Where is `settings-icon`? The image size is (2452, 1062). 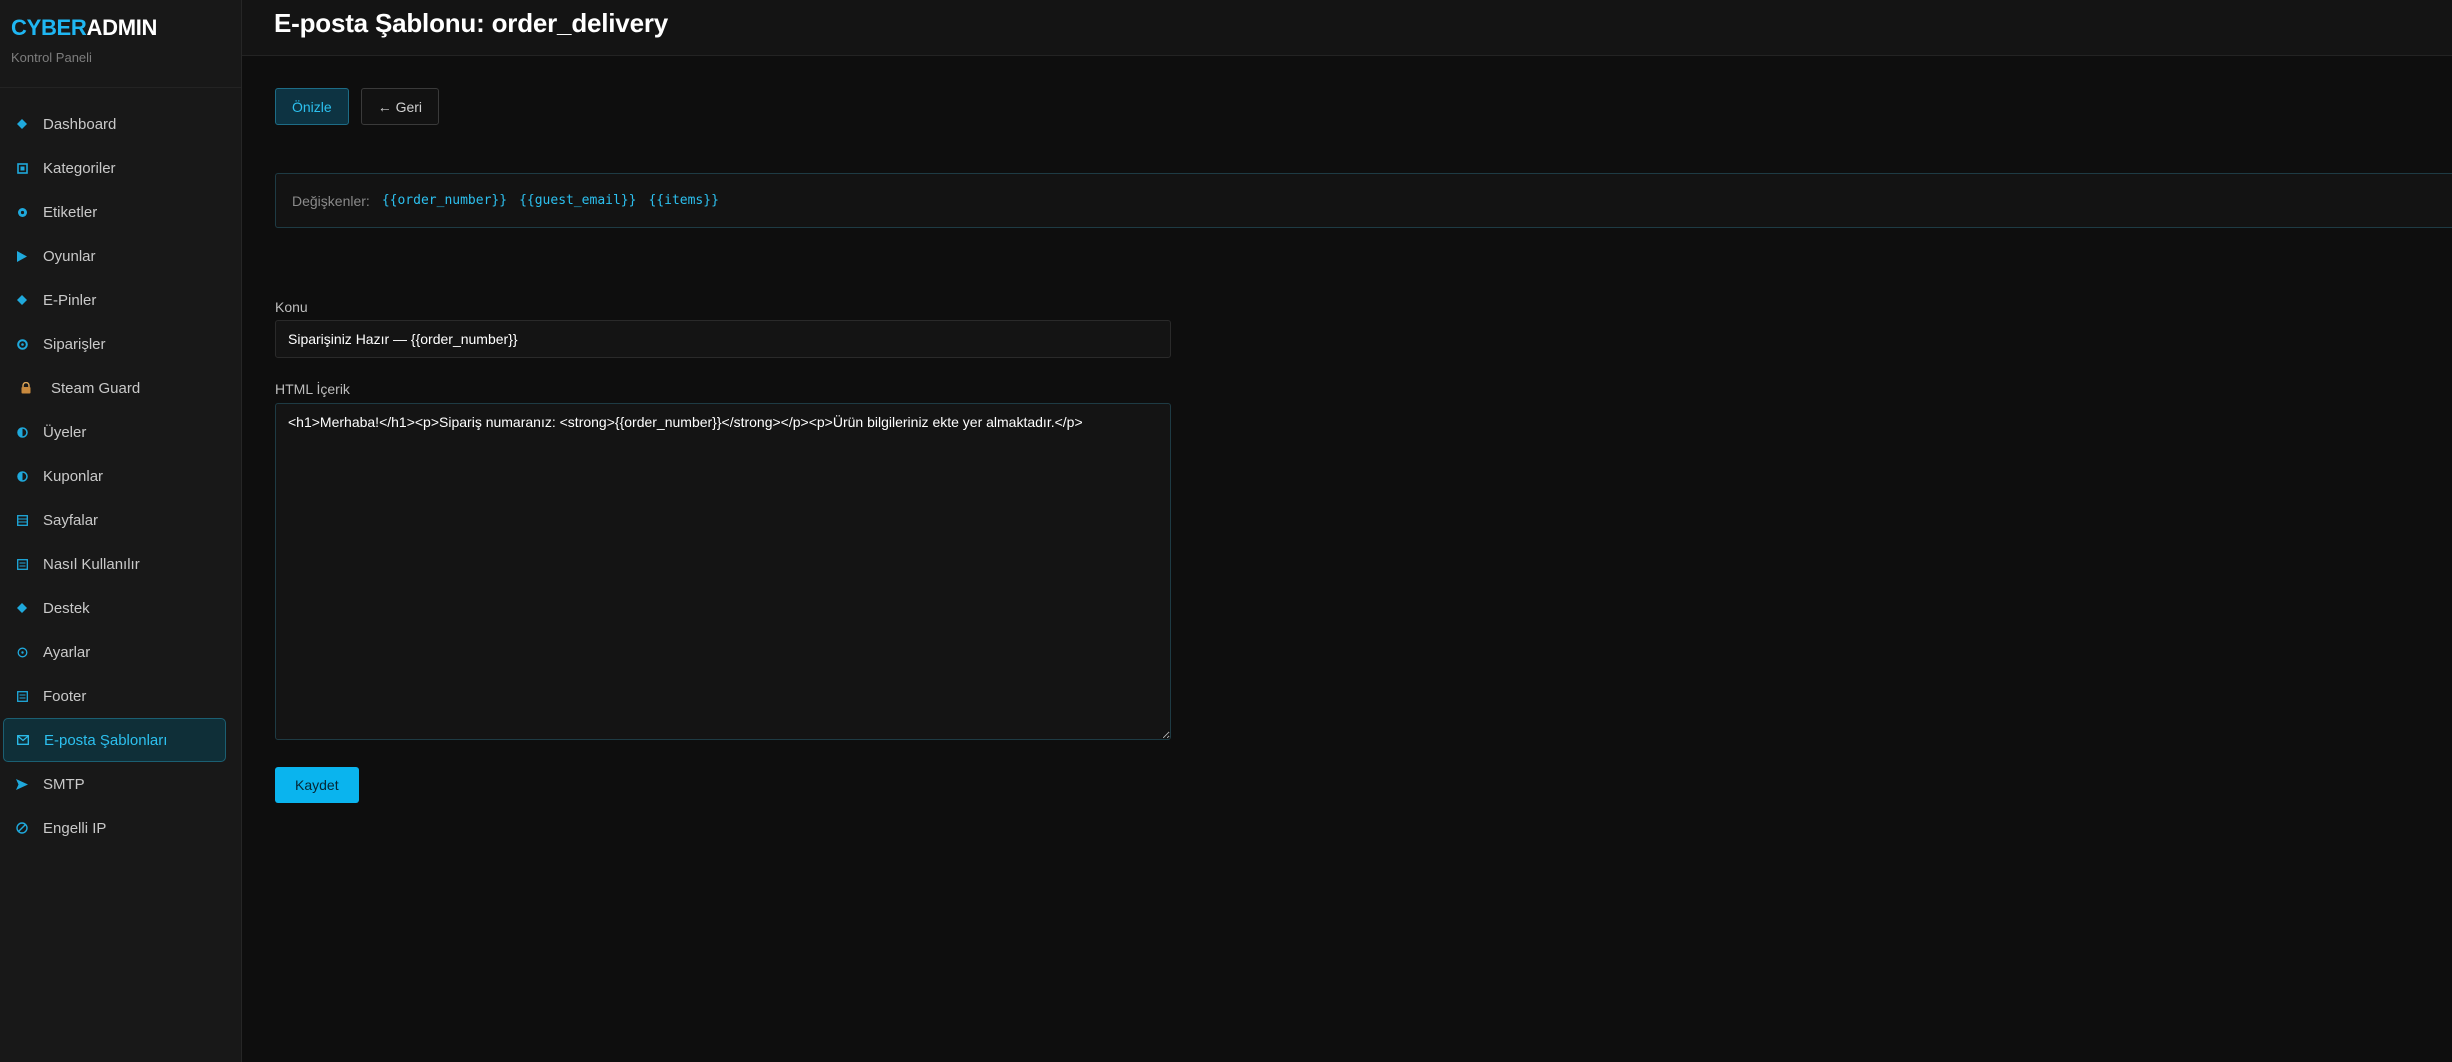
settings-icon is located at coordinates (22, 652).